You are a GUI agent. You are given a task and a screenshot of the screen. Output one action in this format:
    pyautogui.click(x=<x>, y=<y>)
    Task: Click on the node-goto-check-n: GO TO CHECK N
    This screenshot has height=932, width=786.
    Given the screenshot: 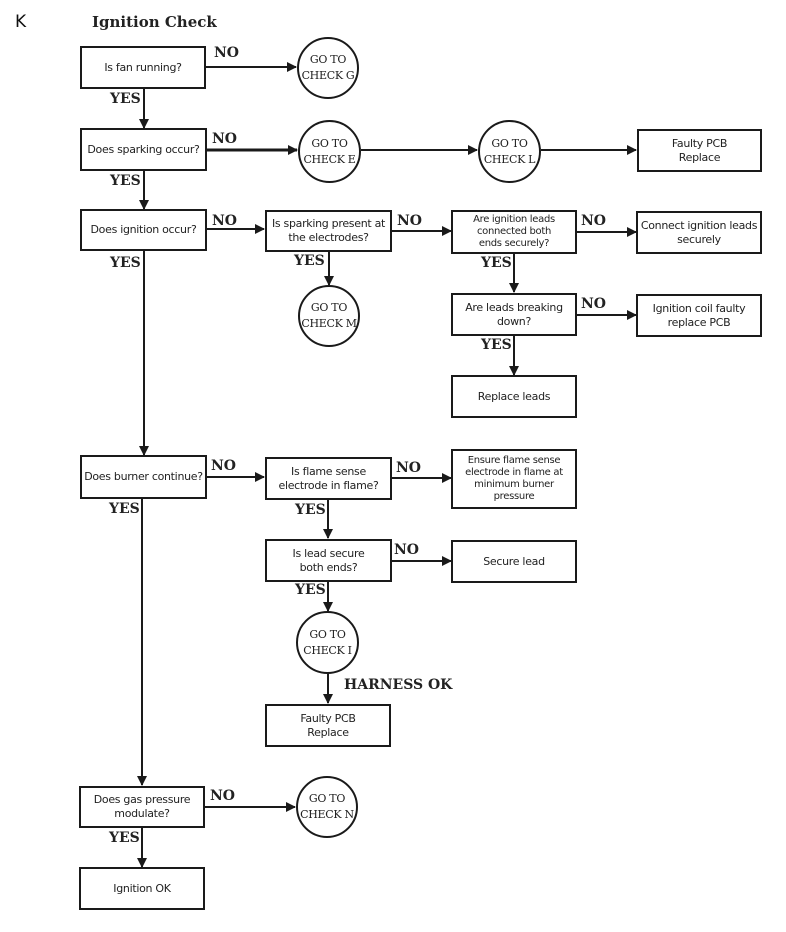 What is the action you would take?
    pyautogui.click(x=327, y=807)
    